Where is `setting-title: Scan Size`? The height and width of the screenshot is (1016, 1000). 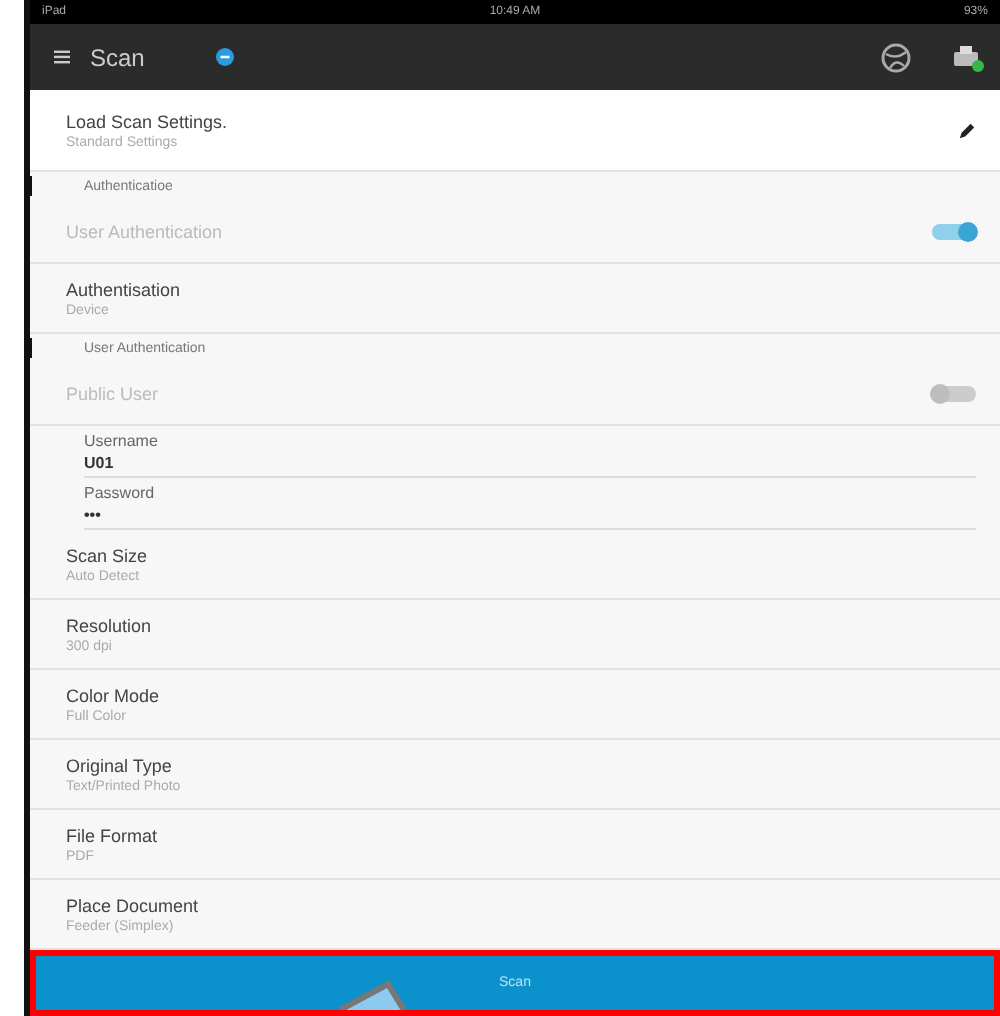
setting-title: Scan Size is located at coordinates (108, 555).